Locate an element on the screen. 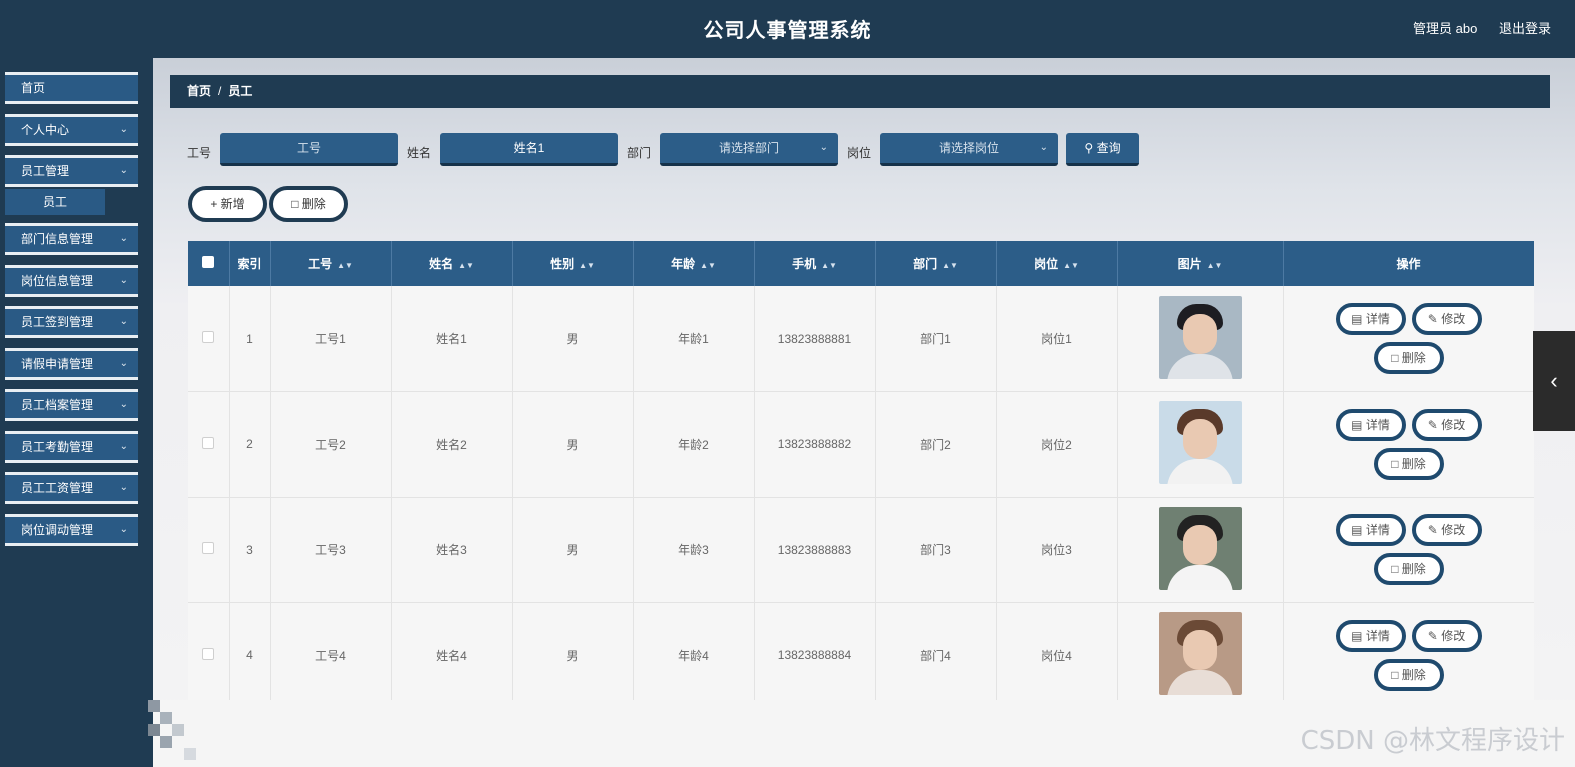  batch-delete-button-label: 删除 is located at coordinates (313, 204).